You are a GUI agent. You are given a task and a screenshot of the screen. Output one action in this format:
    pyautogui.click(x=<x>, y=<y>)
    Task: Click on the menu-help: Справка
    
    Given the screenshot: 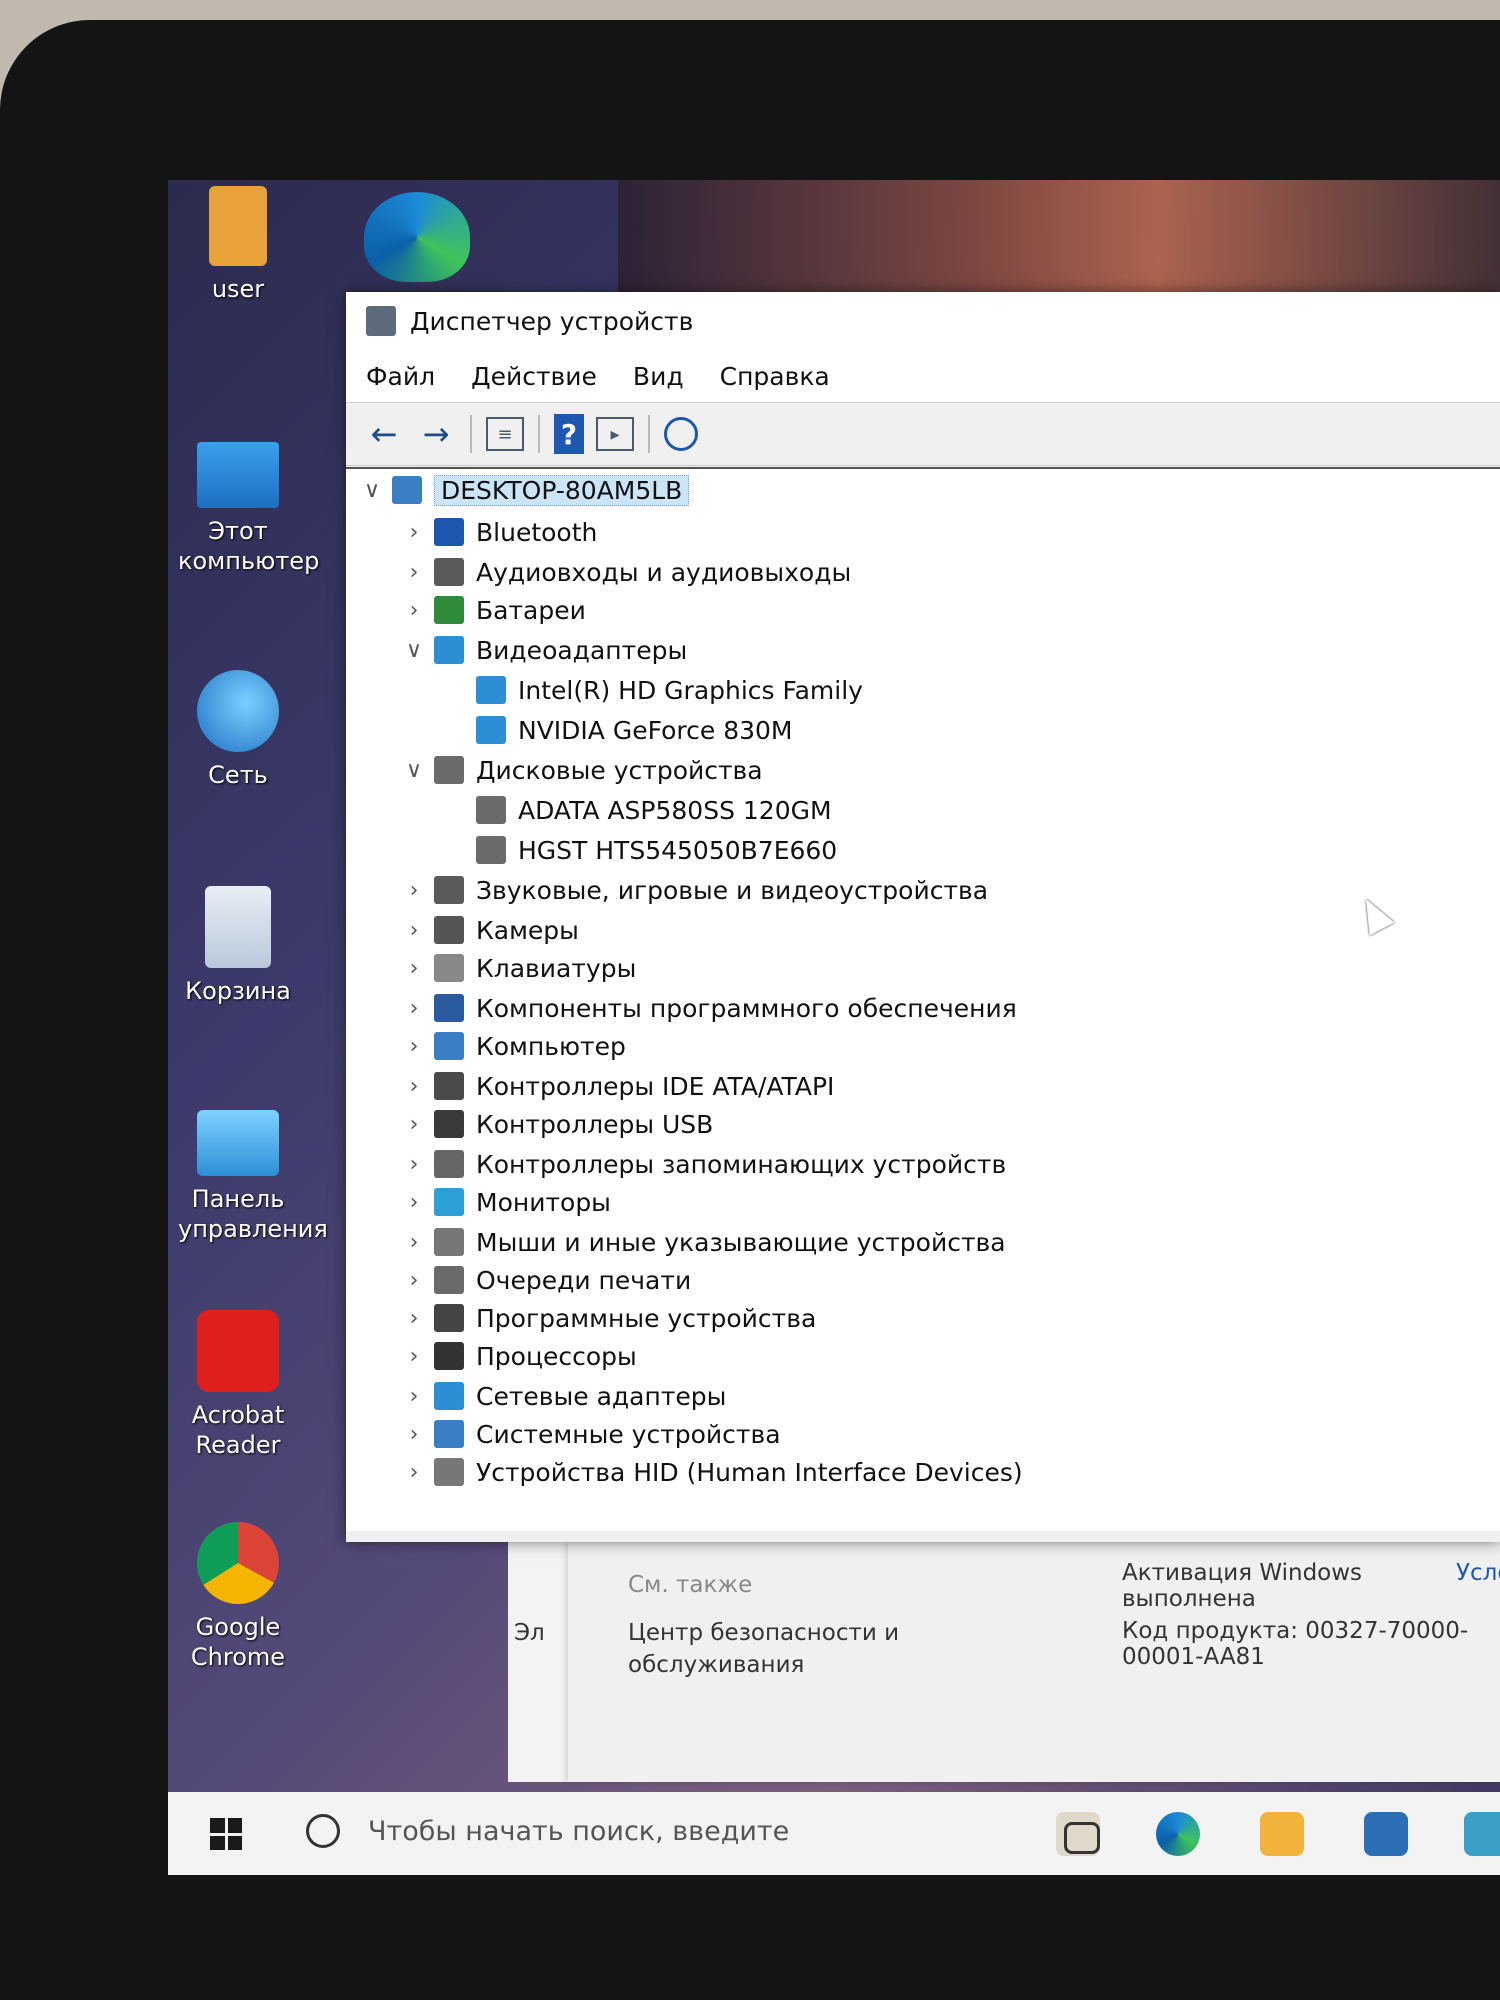 What is the action you would take?
    pyautogui.click(x=775, y=376)
    